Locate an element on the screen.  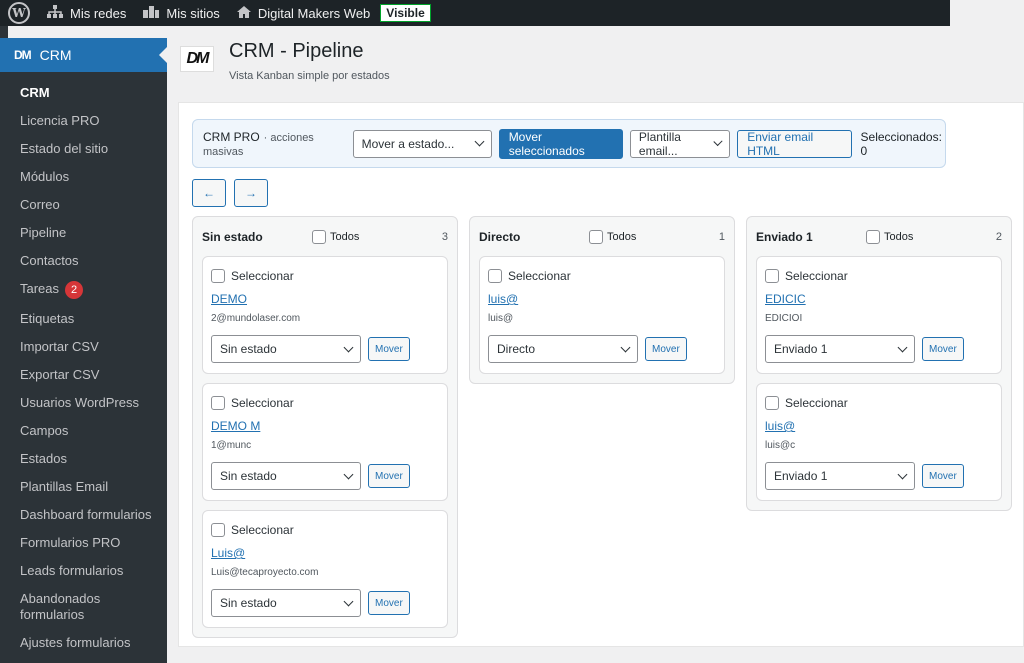
scroll-left-button: ← is located at coordinates (209, 193).